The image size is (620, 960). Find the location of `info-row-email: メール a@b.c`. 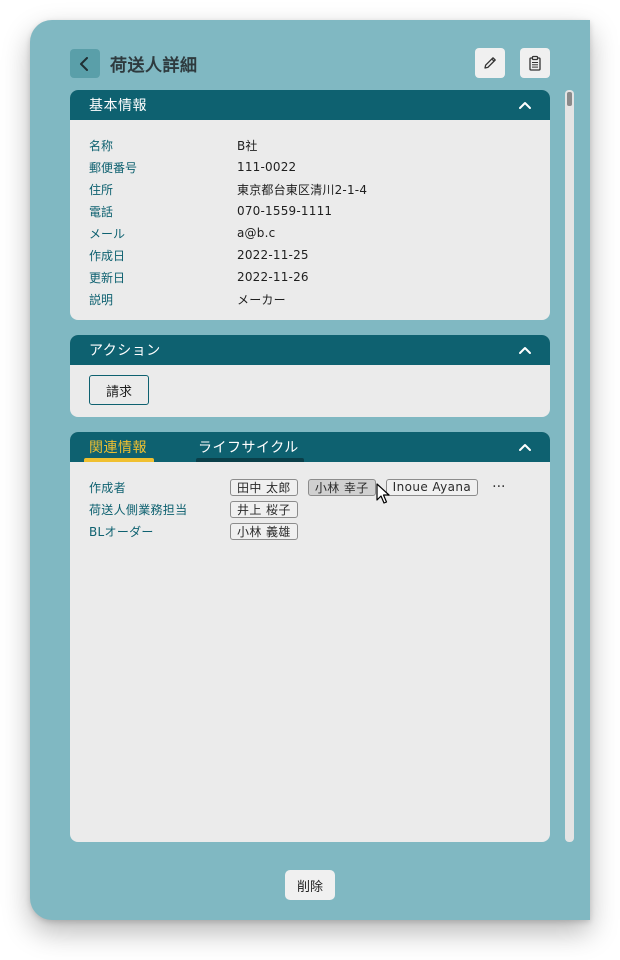

info-row-email: メール a@b.c is located at coordinates (310, 233).